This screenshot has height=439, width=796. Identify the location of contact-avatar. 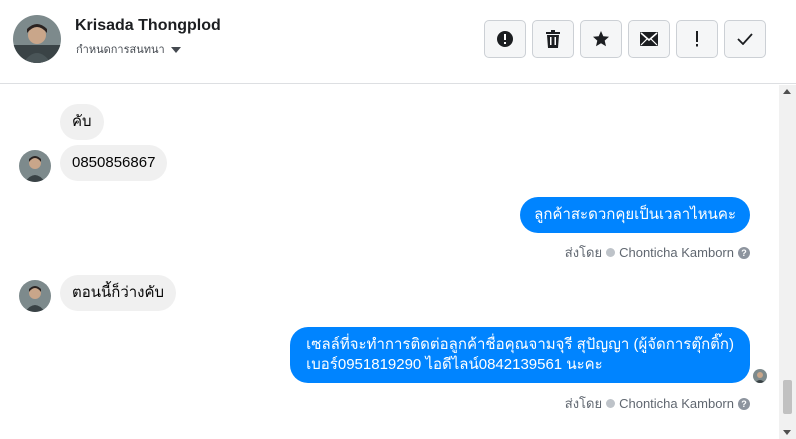
(37, 39).